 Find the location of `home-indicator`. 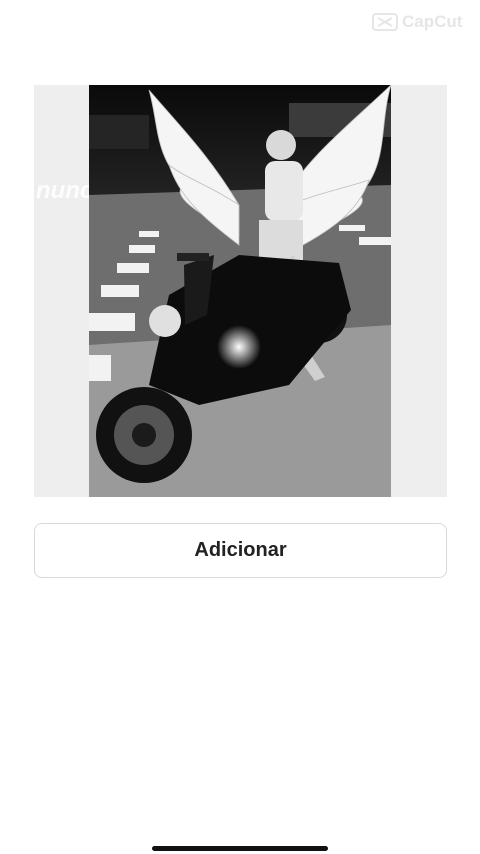

home-indicator is located at coordinates (240, 848).